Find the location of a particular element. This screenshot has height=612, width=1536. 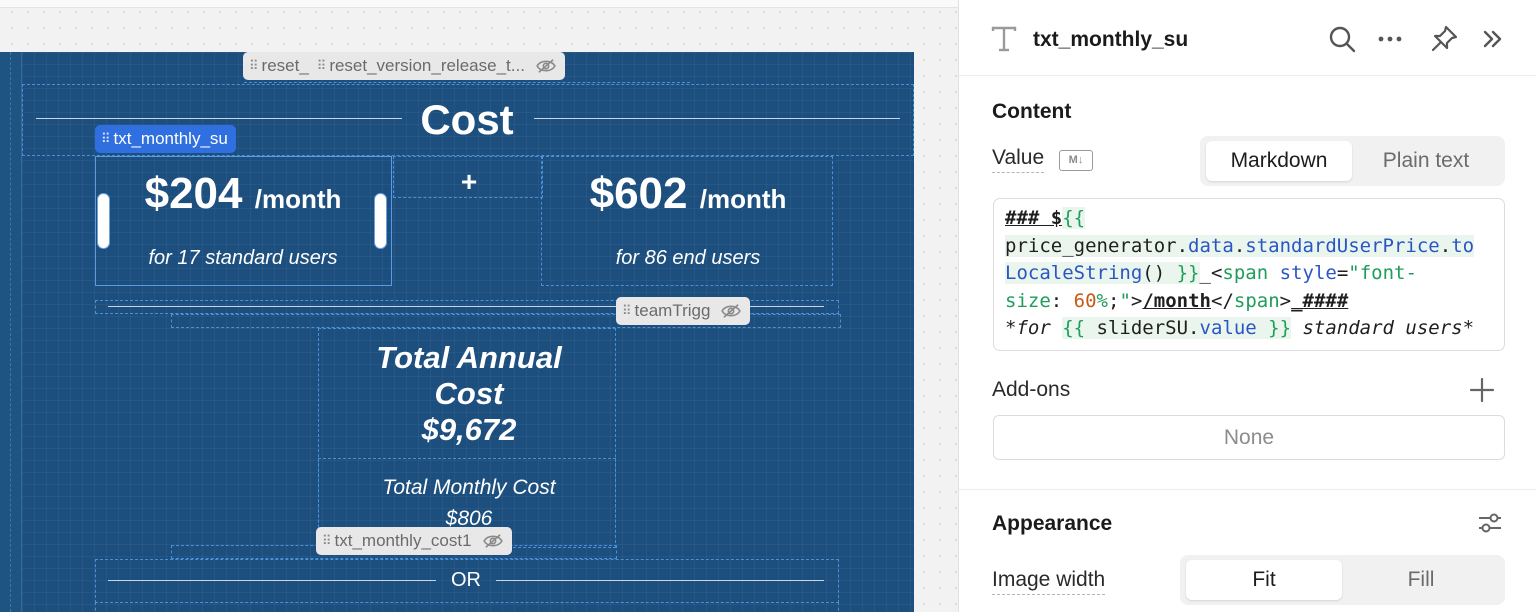

more-options-icon is located at coordinates (1390, 39).